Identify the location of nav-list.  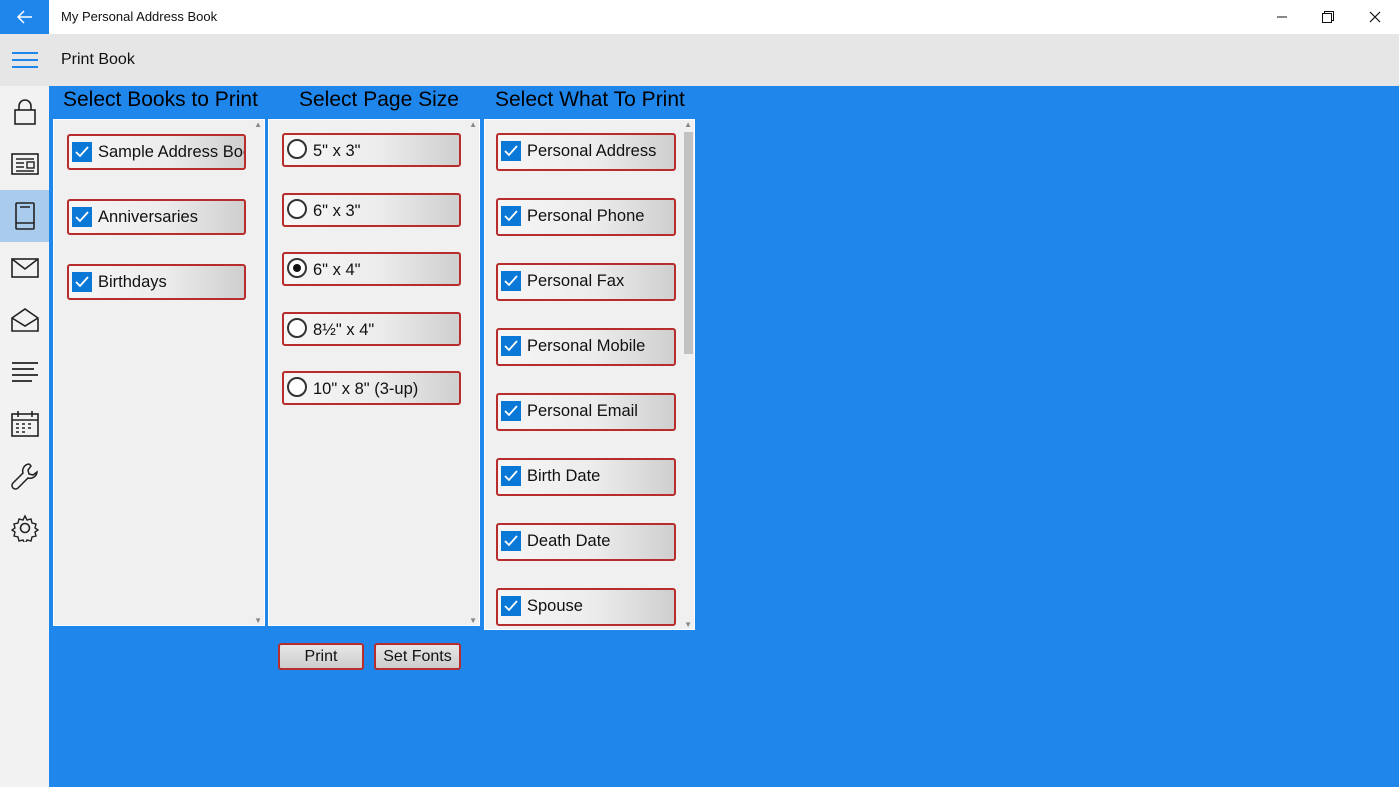
(24, 372).